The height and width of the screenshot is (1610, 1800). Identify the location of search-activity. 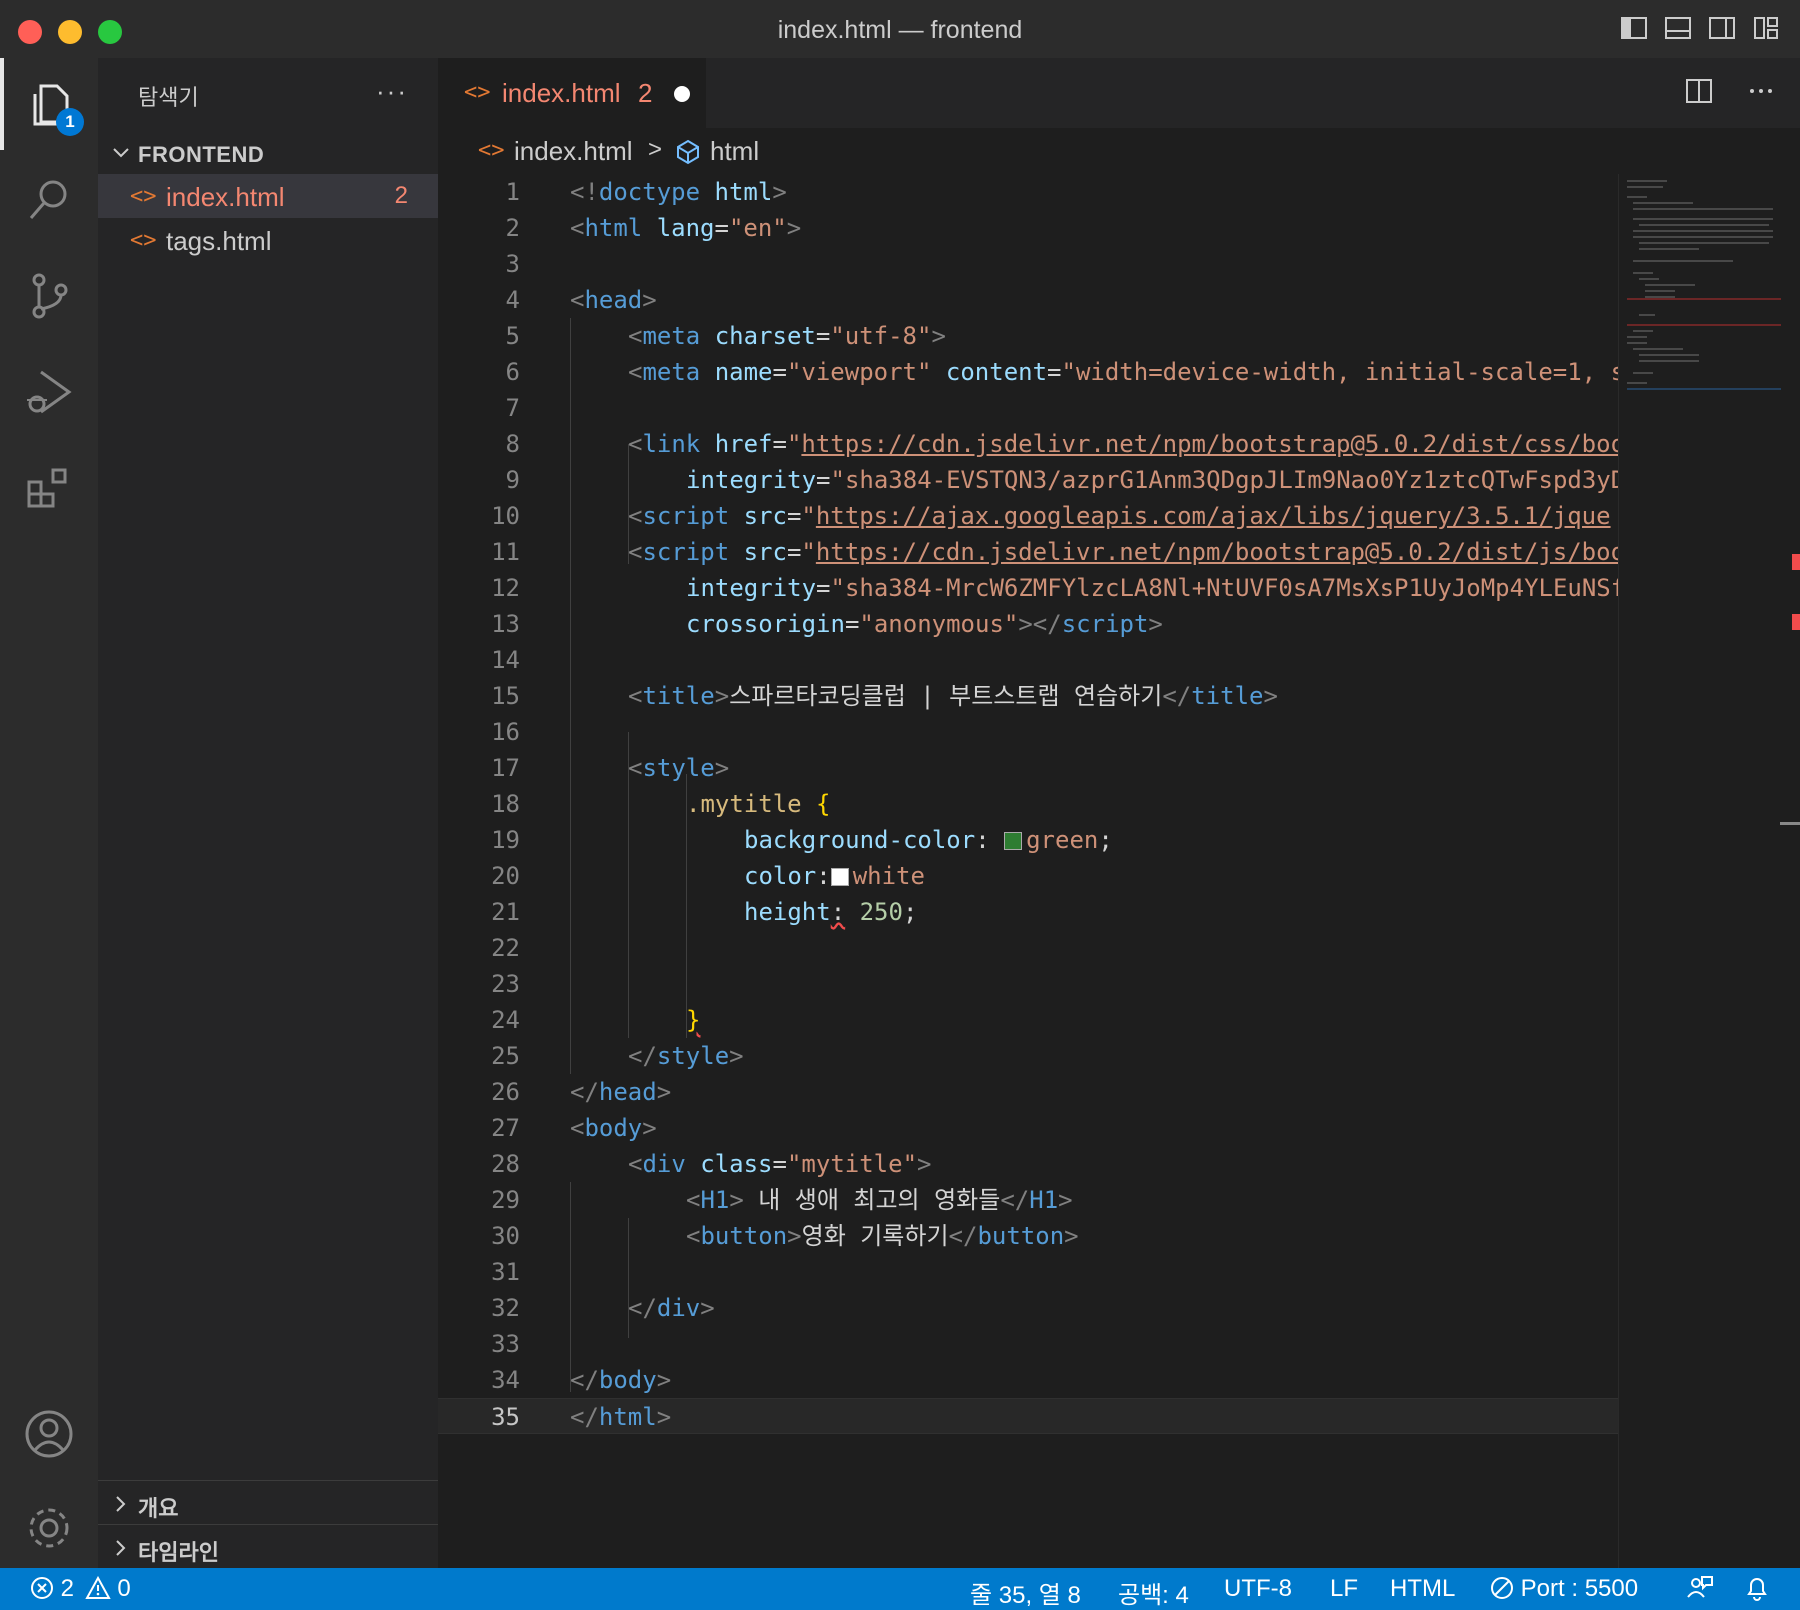
(49, 200).